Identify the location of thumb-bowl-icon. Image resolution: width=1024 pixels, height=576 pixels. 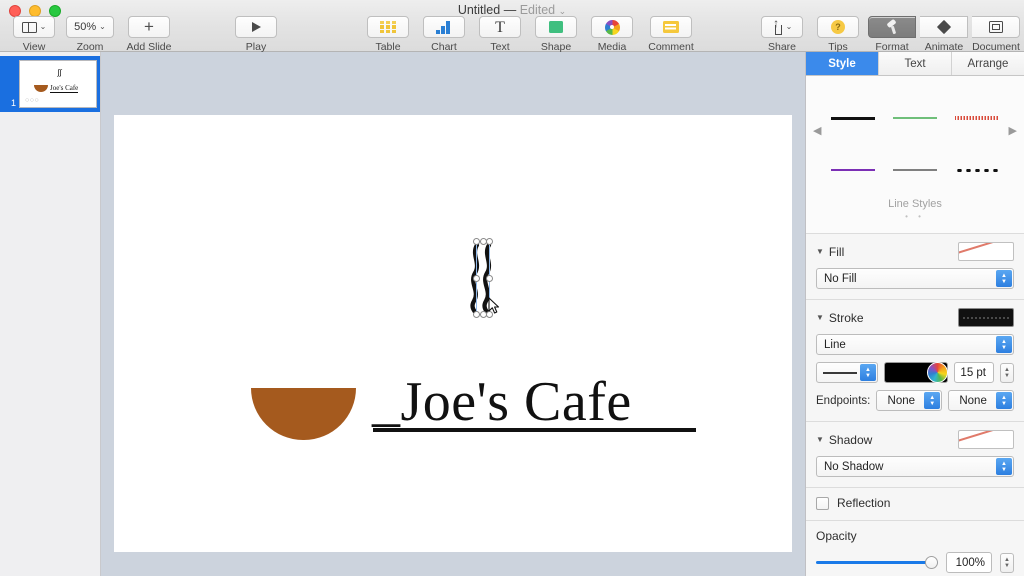
(41, 88).